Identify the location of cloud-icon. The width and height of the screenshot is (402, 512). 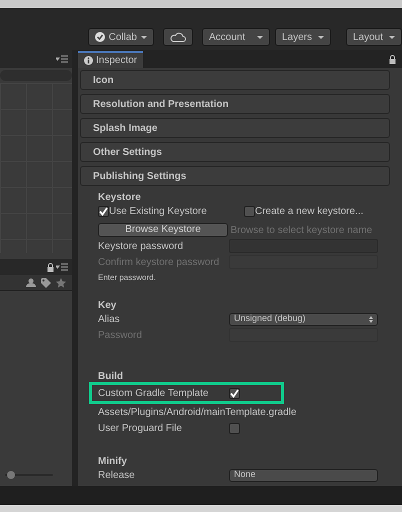
(178, 37).